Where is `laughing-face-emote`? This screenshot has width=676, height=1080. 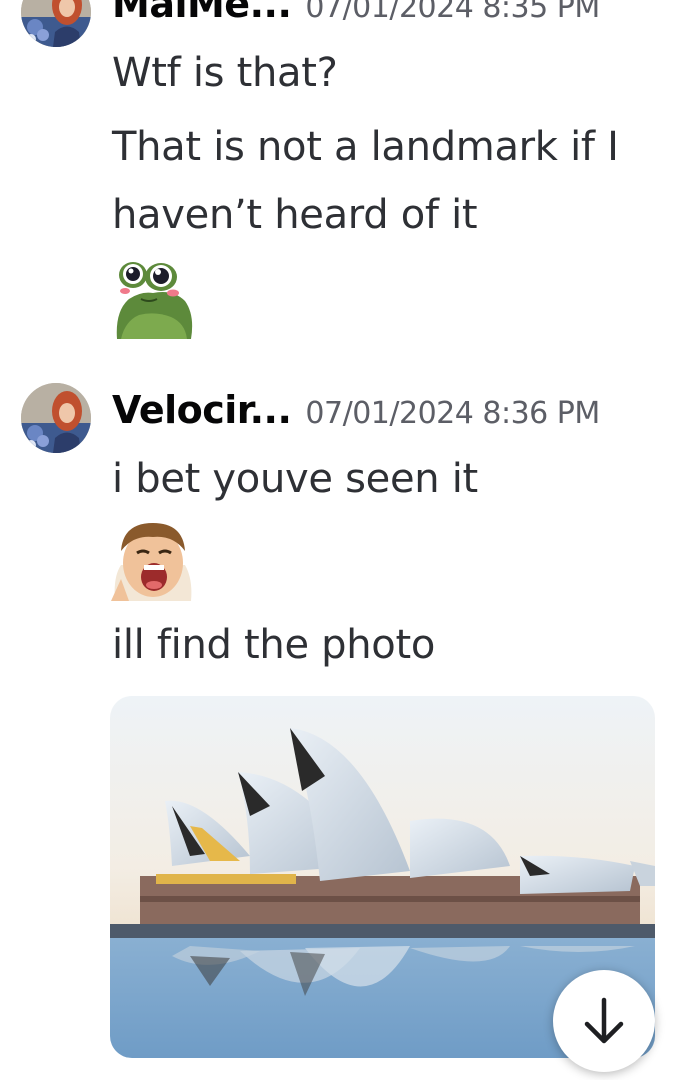
laughing-face-emote is located at coordinates (152, 561).